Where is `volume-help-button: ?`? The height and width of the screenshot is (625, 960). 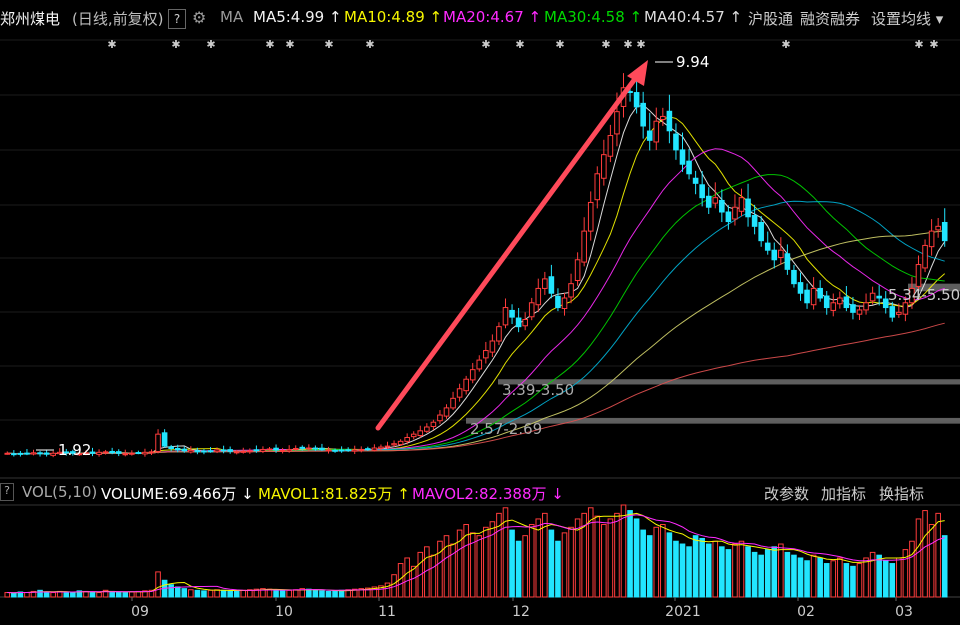
volume-help-button: ? is located at coordinates (7, 492).